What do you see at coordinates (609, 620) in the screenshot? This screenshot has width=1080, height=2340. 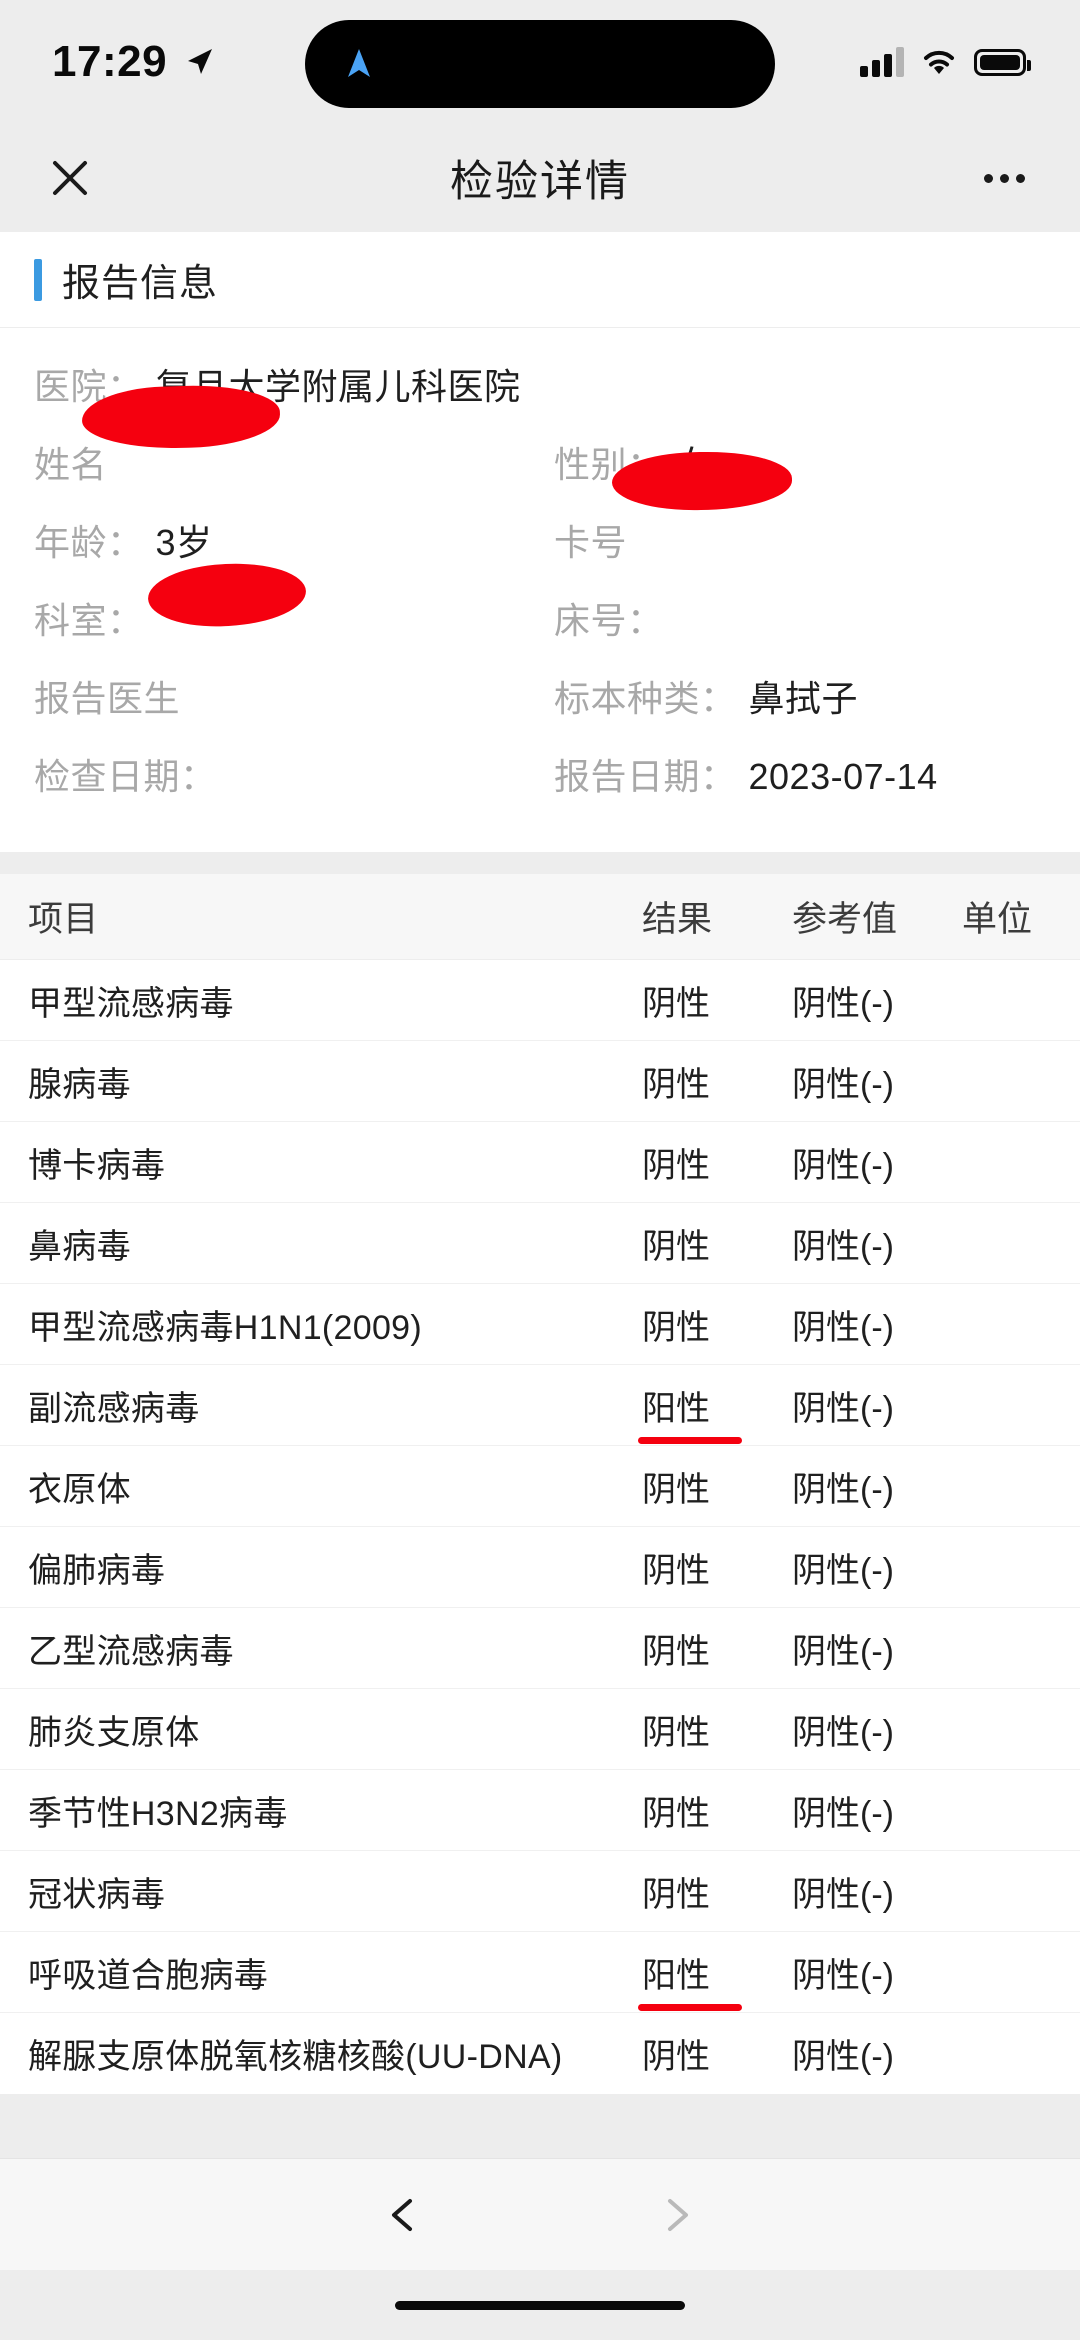 I see `bed-label: 床号：` at bounding box center [609, 620].